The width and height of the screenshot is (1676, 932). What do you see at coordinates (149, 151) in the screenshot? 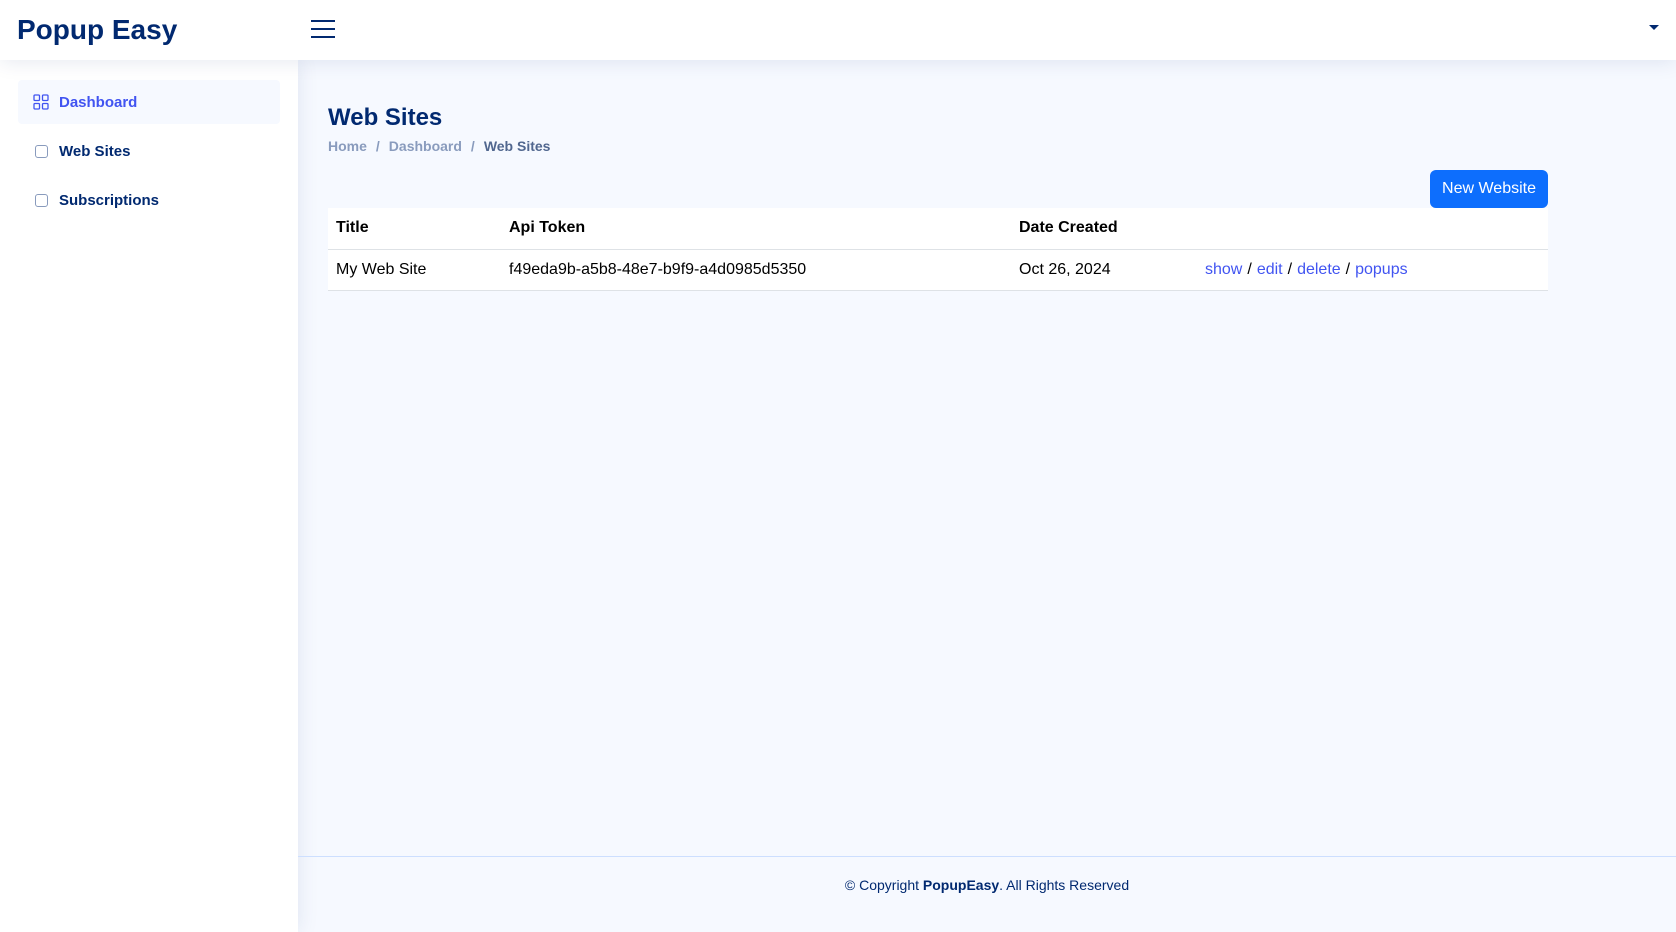
I see `sidebar-item-web-sites: Web Sites` at bounding box center [149, 151].